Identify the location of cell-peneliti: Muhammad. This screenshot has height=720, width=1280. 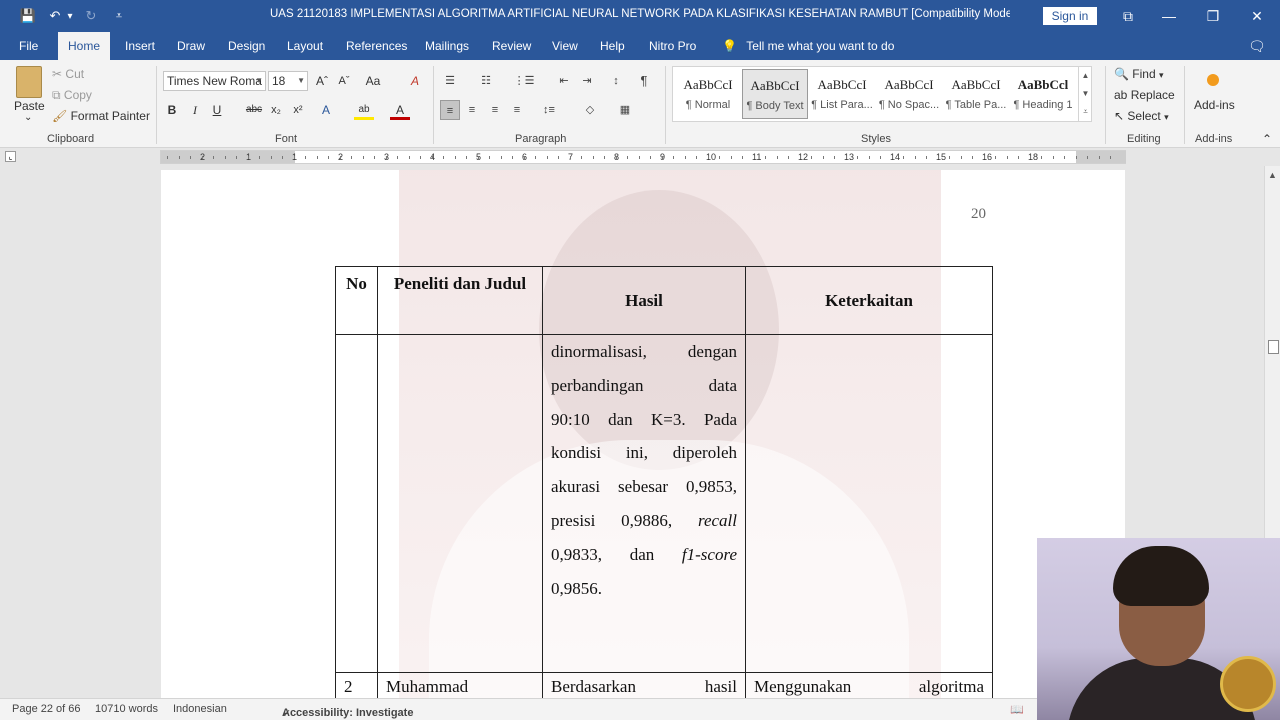
(460, 685).